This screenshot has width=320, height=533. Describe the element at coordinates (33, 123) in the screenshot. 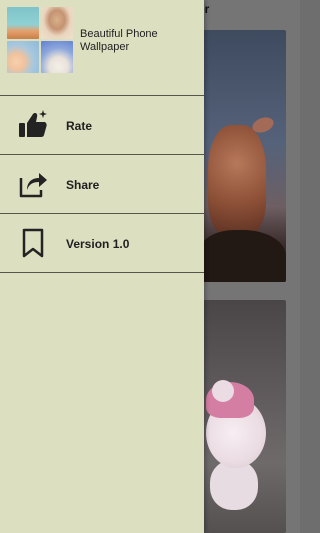

I see `thumbs-up-sparkle-icon` at that location.